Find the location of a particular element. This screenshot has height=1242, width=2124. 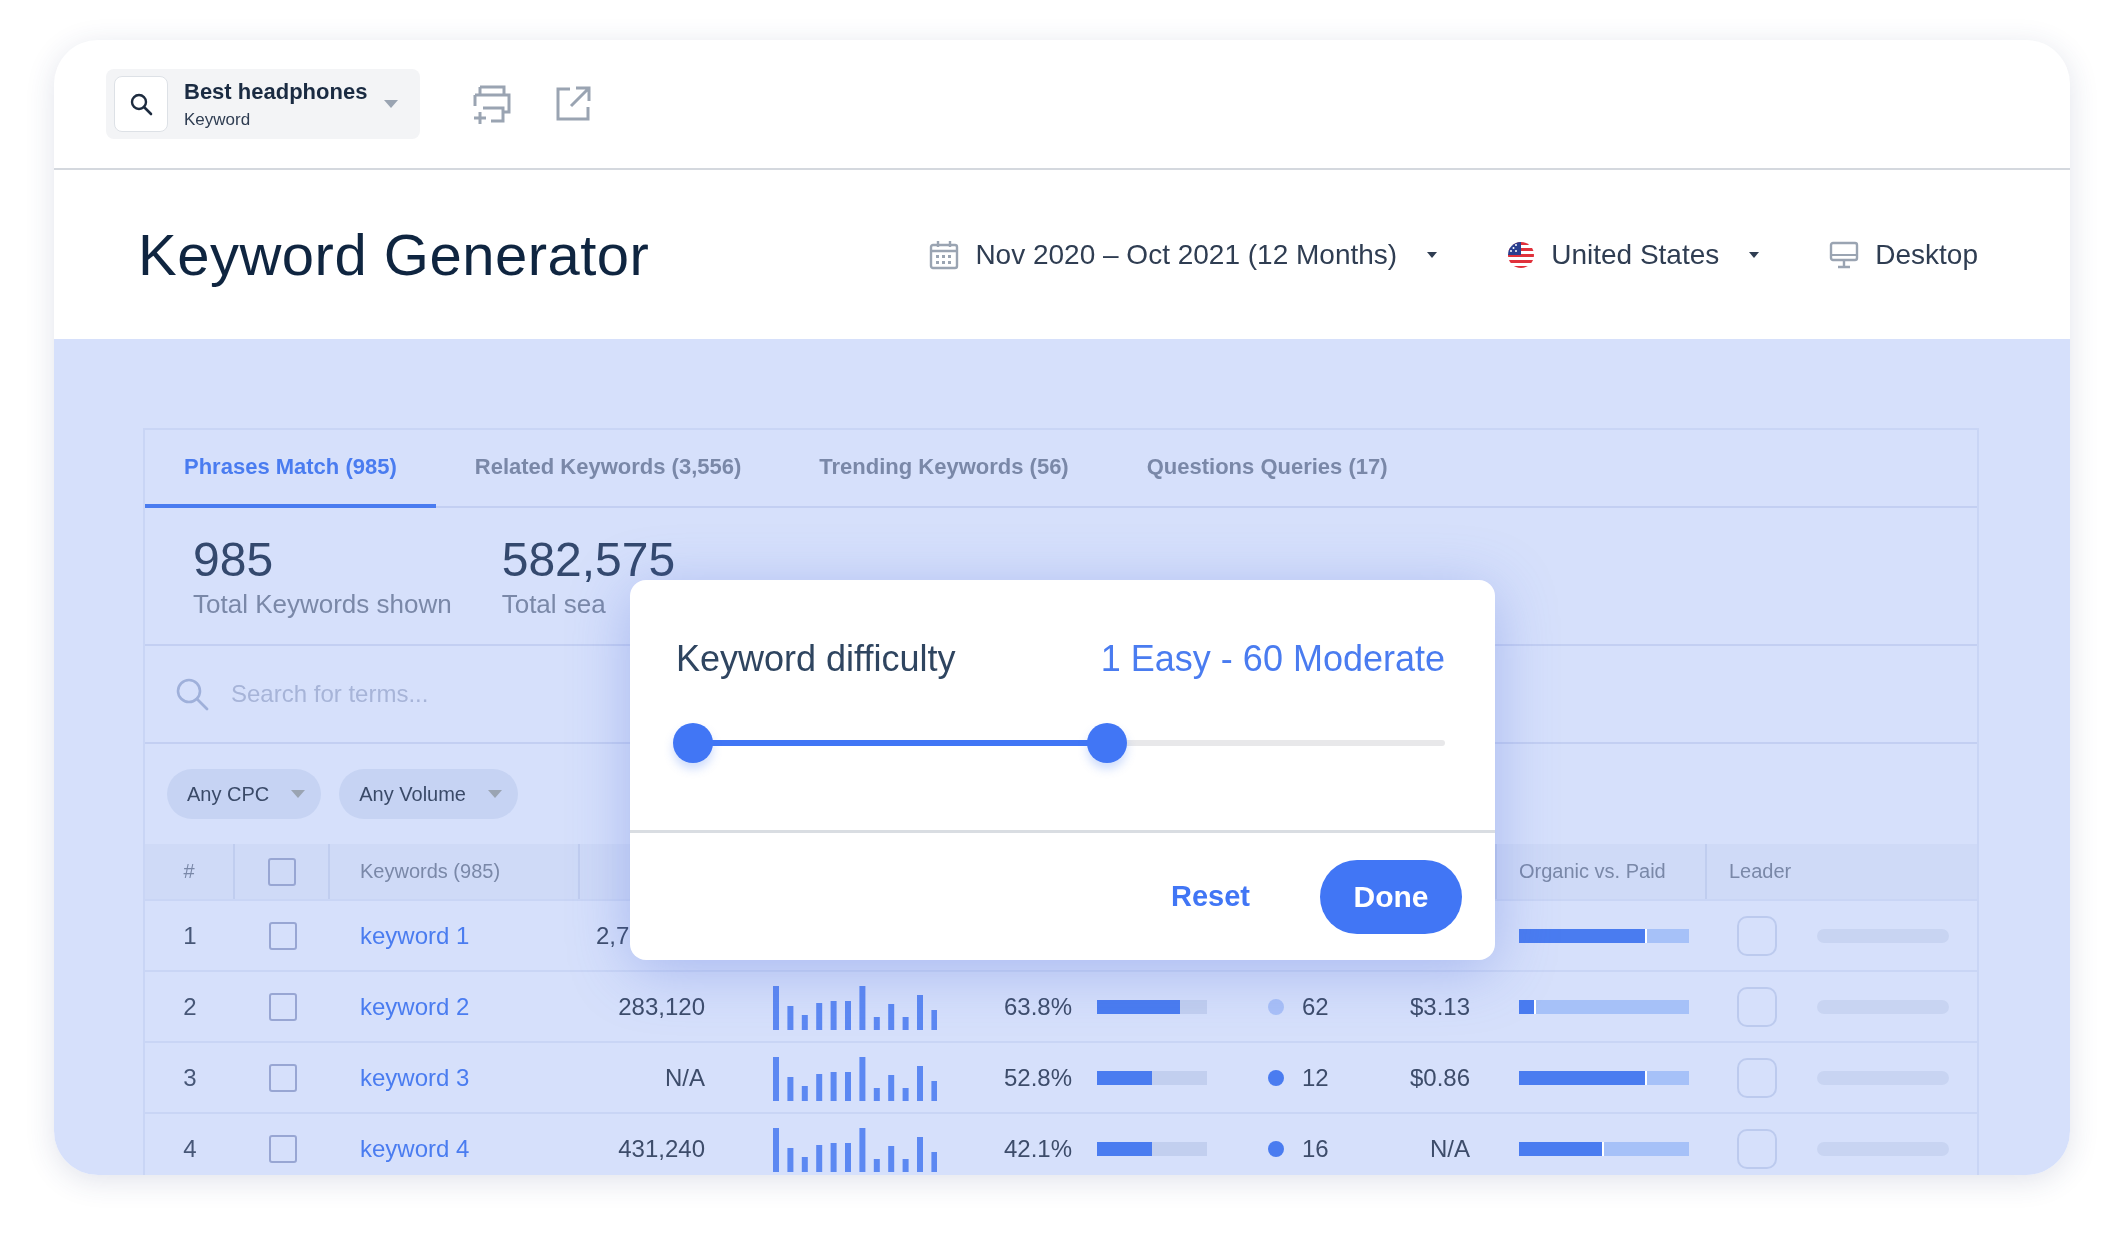

keyword-selector: Best headphones Keyword is located at coordinates (263, 104).